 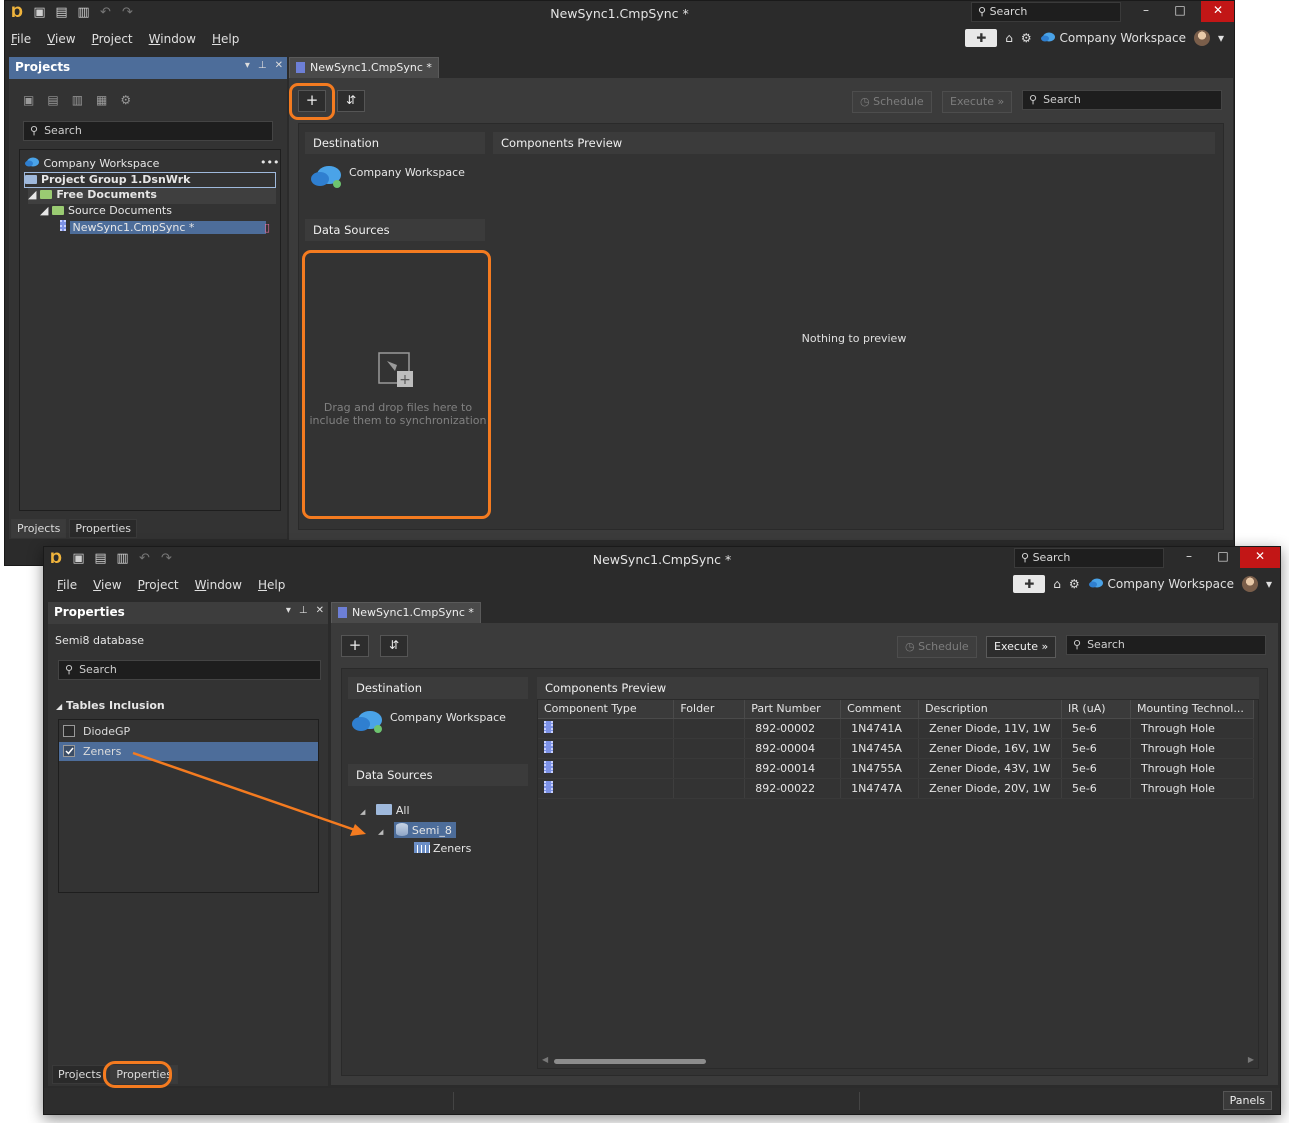 What do you see at coordinates (630, 1061) in the screenshot?
I see `scrollbar-thumb` at bounding box center [630, 1061].